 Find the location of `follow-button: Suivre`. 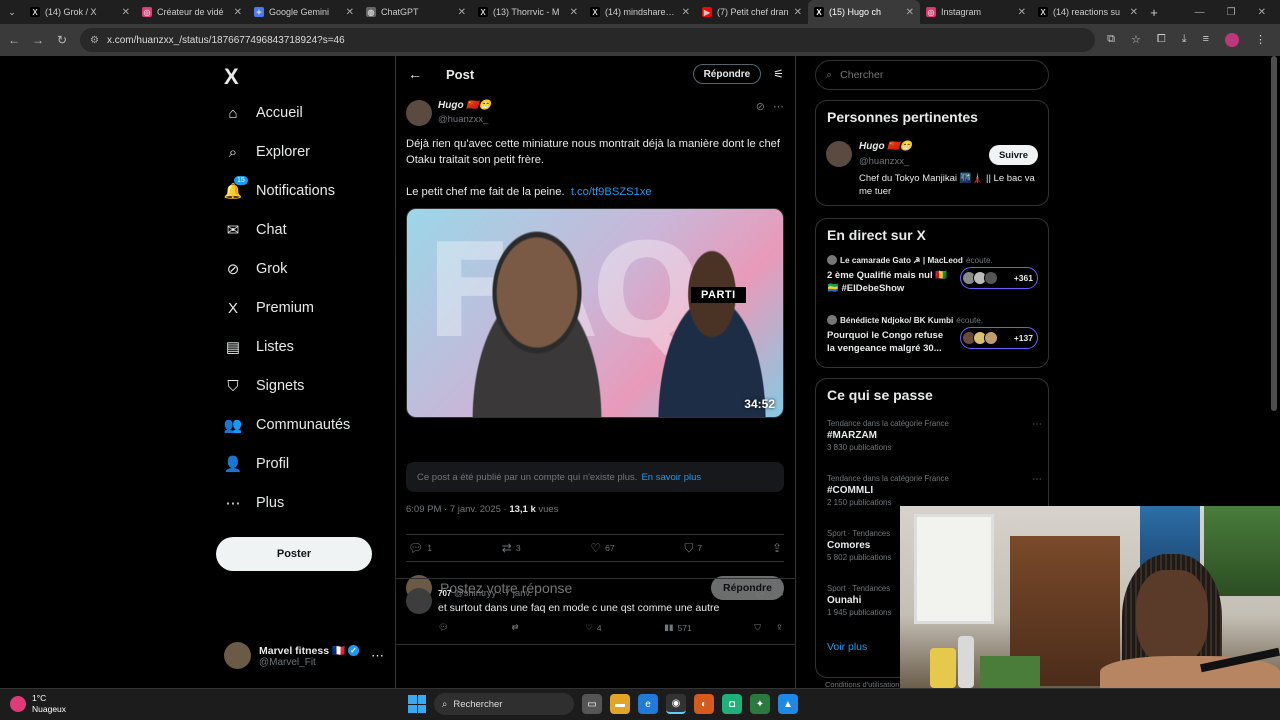

follow-button: Suivre is located at coordinates (1013, 155).